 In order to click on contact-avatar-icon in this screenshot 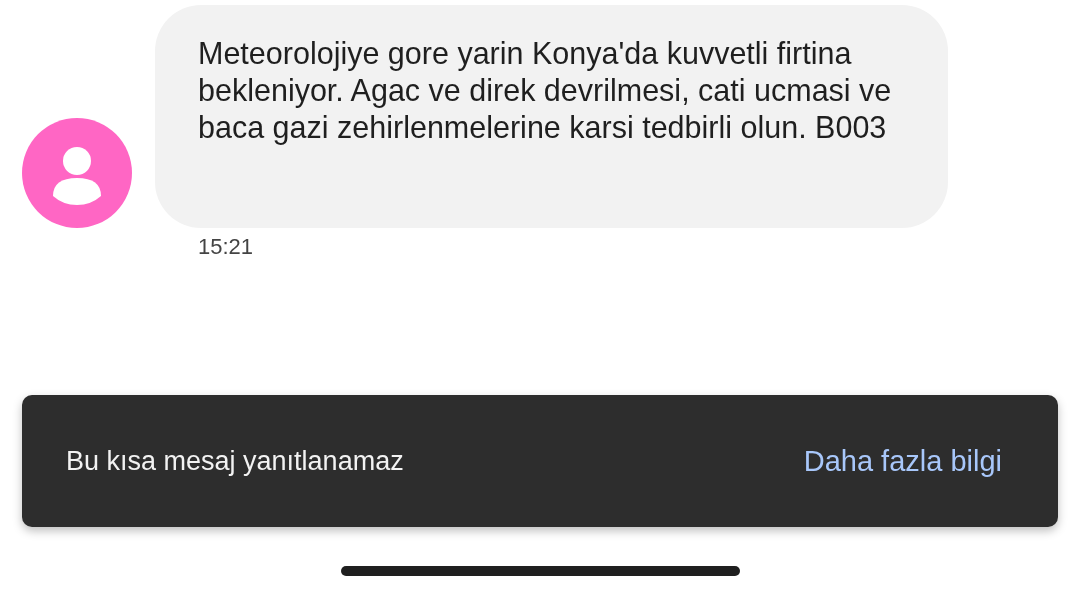, I will do `click(77, 173)`.